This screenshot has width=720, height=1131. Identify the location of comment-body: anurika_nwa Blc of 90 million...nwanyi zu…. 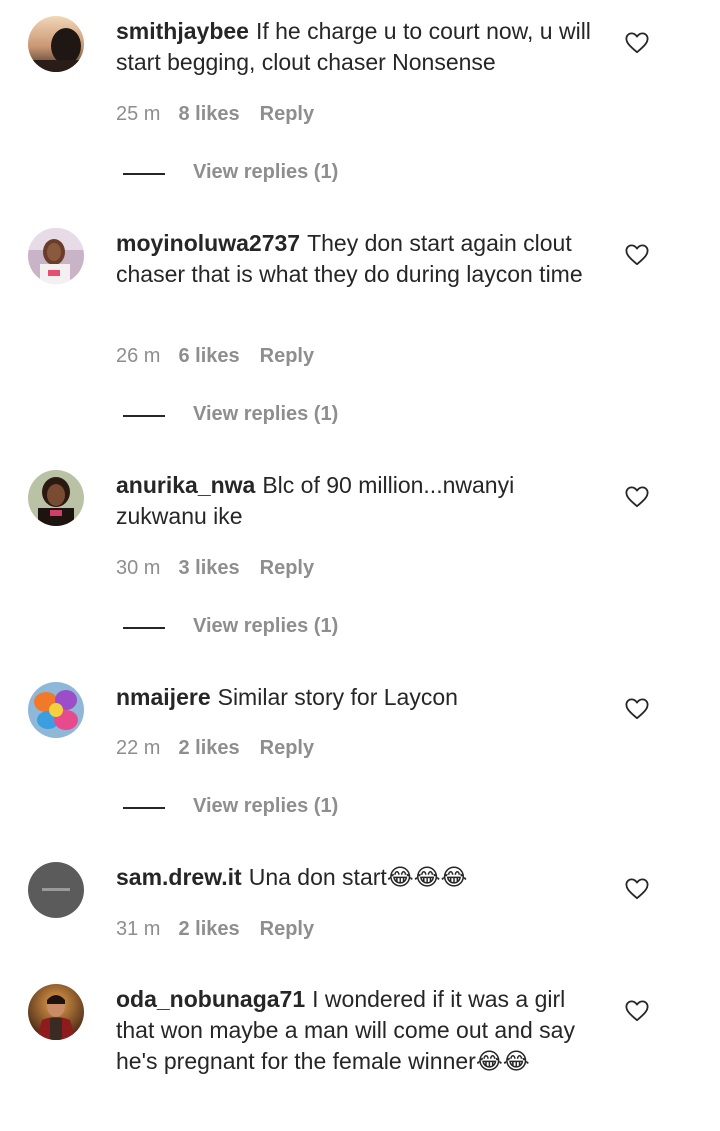
(356, 501).